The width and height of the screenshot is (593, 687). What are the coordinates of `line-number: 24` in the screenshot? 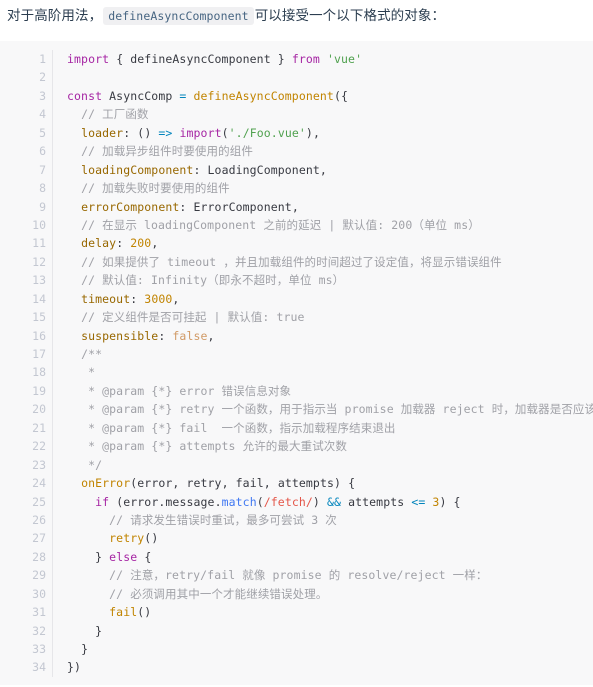 It's located at (39, 483).